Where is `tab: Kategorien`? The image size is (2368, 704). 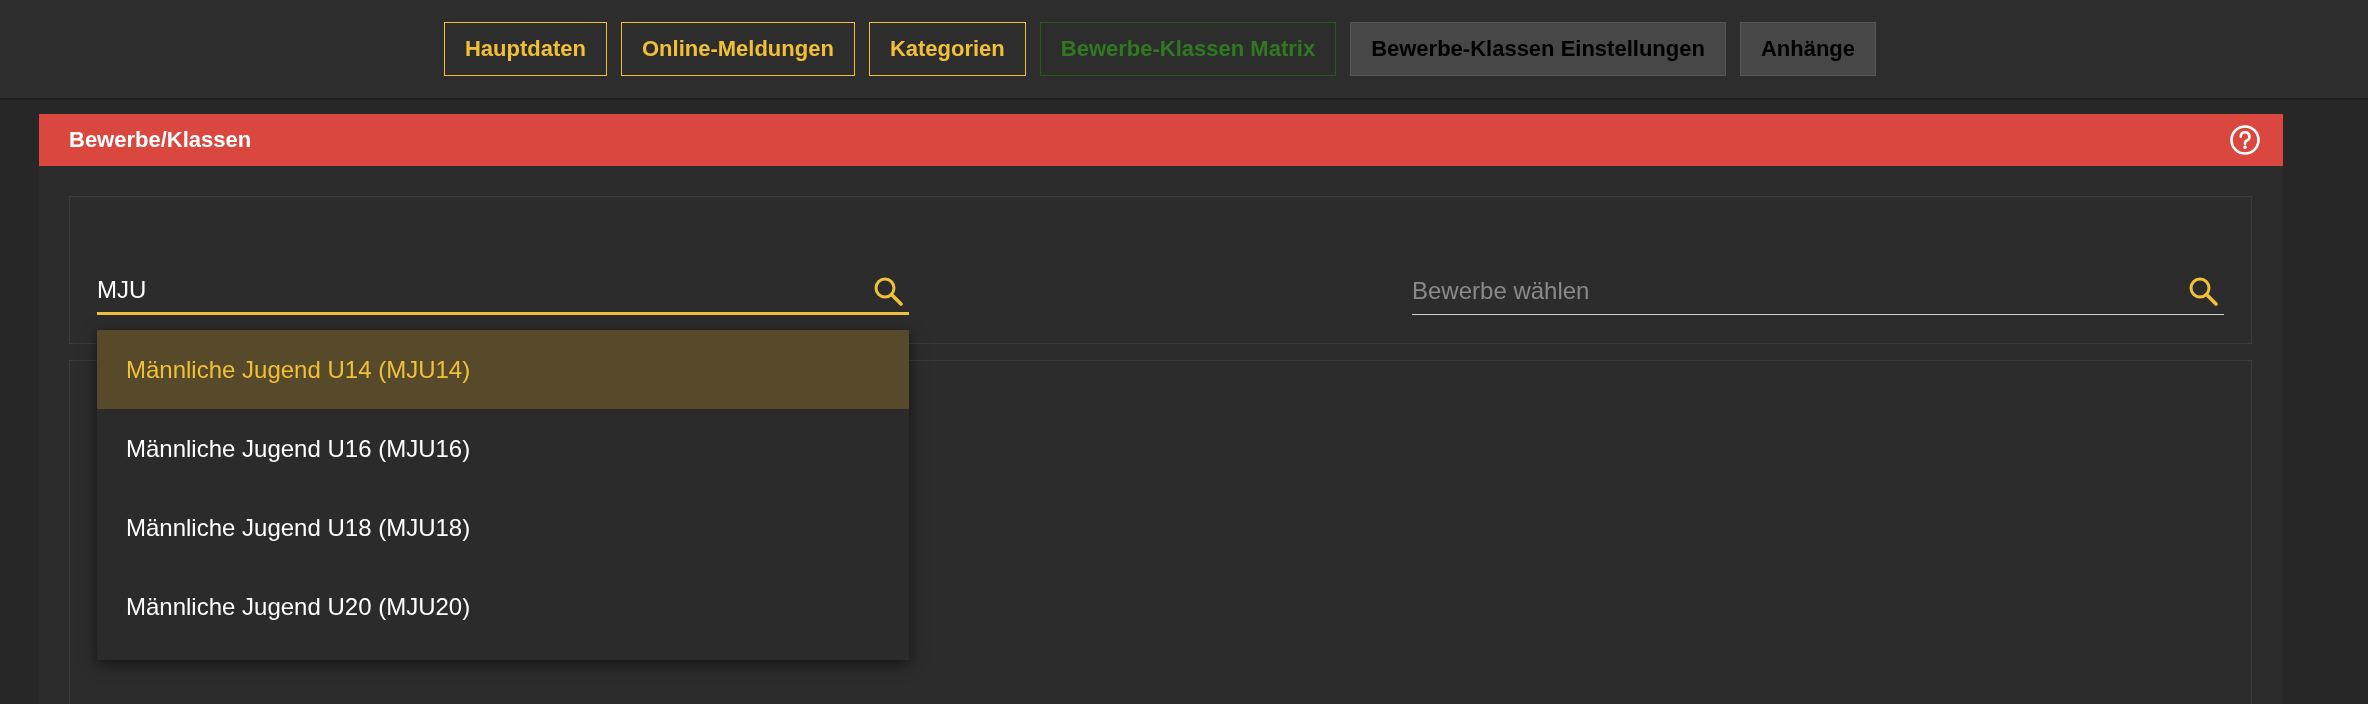 tab: Kategorien is located at coordinates (947, 49).